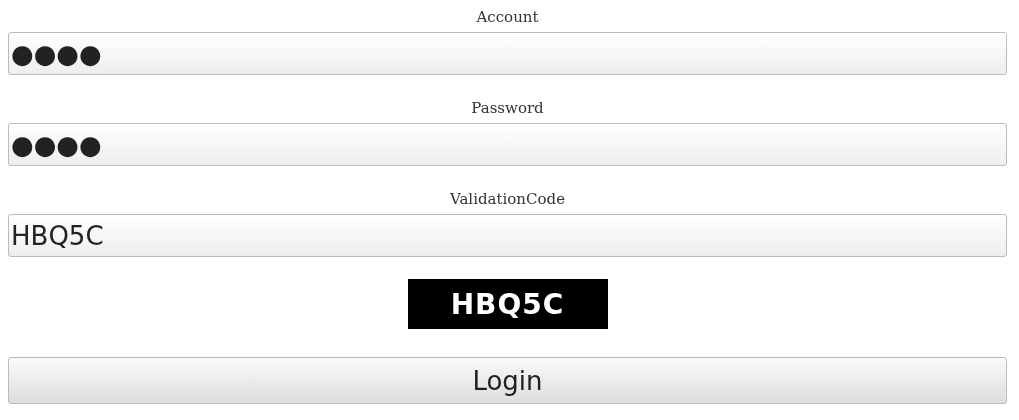 This screenshot has width=1019, height=420. Describe the element at coordinates (507, 380) in the screenshot. I see `login-button: Login` at that location.